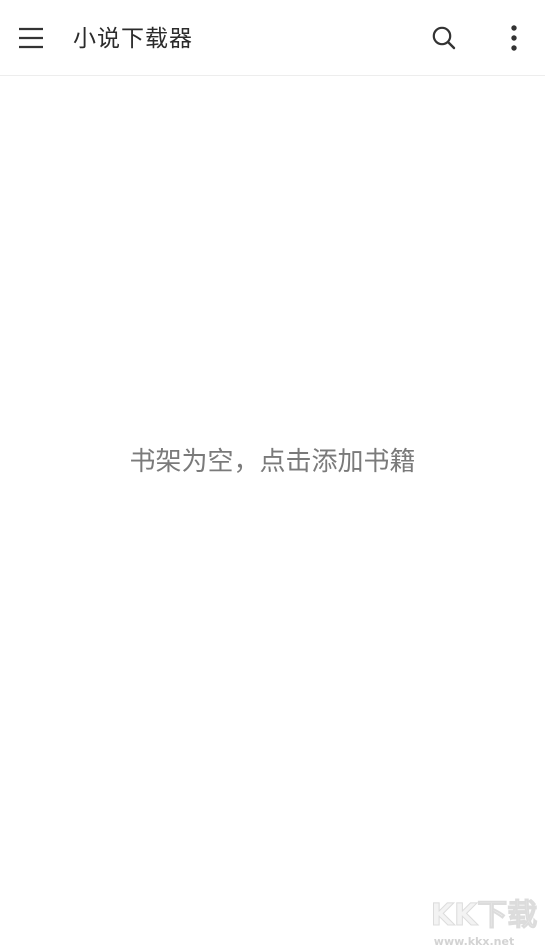 The height and width of the screenshot is (952, 545). I want to click on menu-icon, so click(31, 38).